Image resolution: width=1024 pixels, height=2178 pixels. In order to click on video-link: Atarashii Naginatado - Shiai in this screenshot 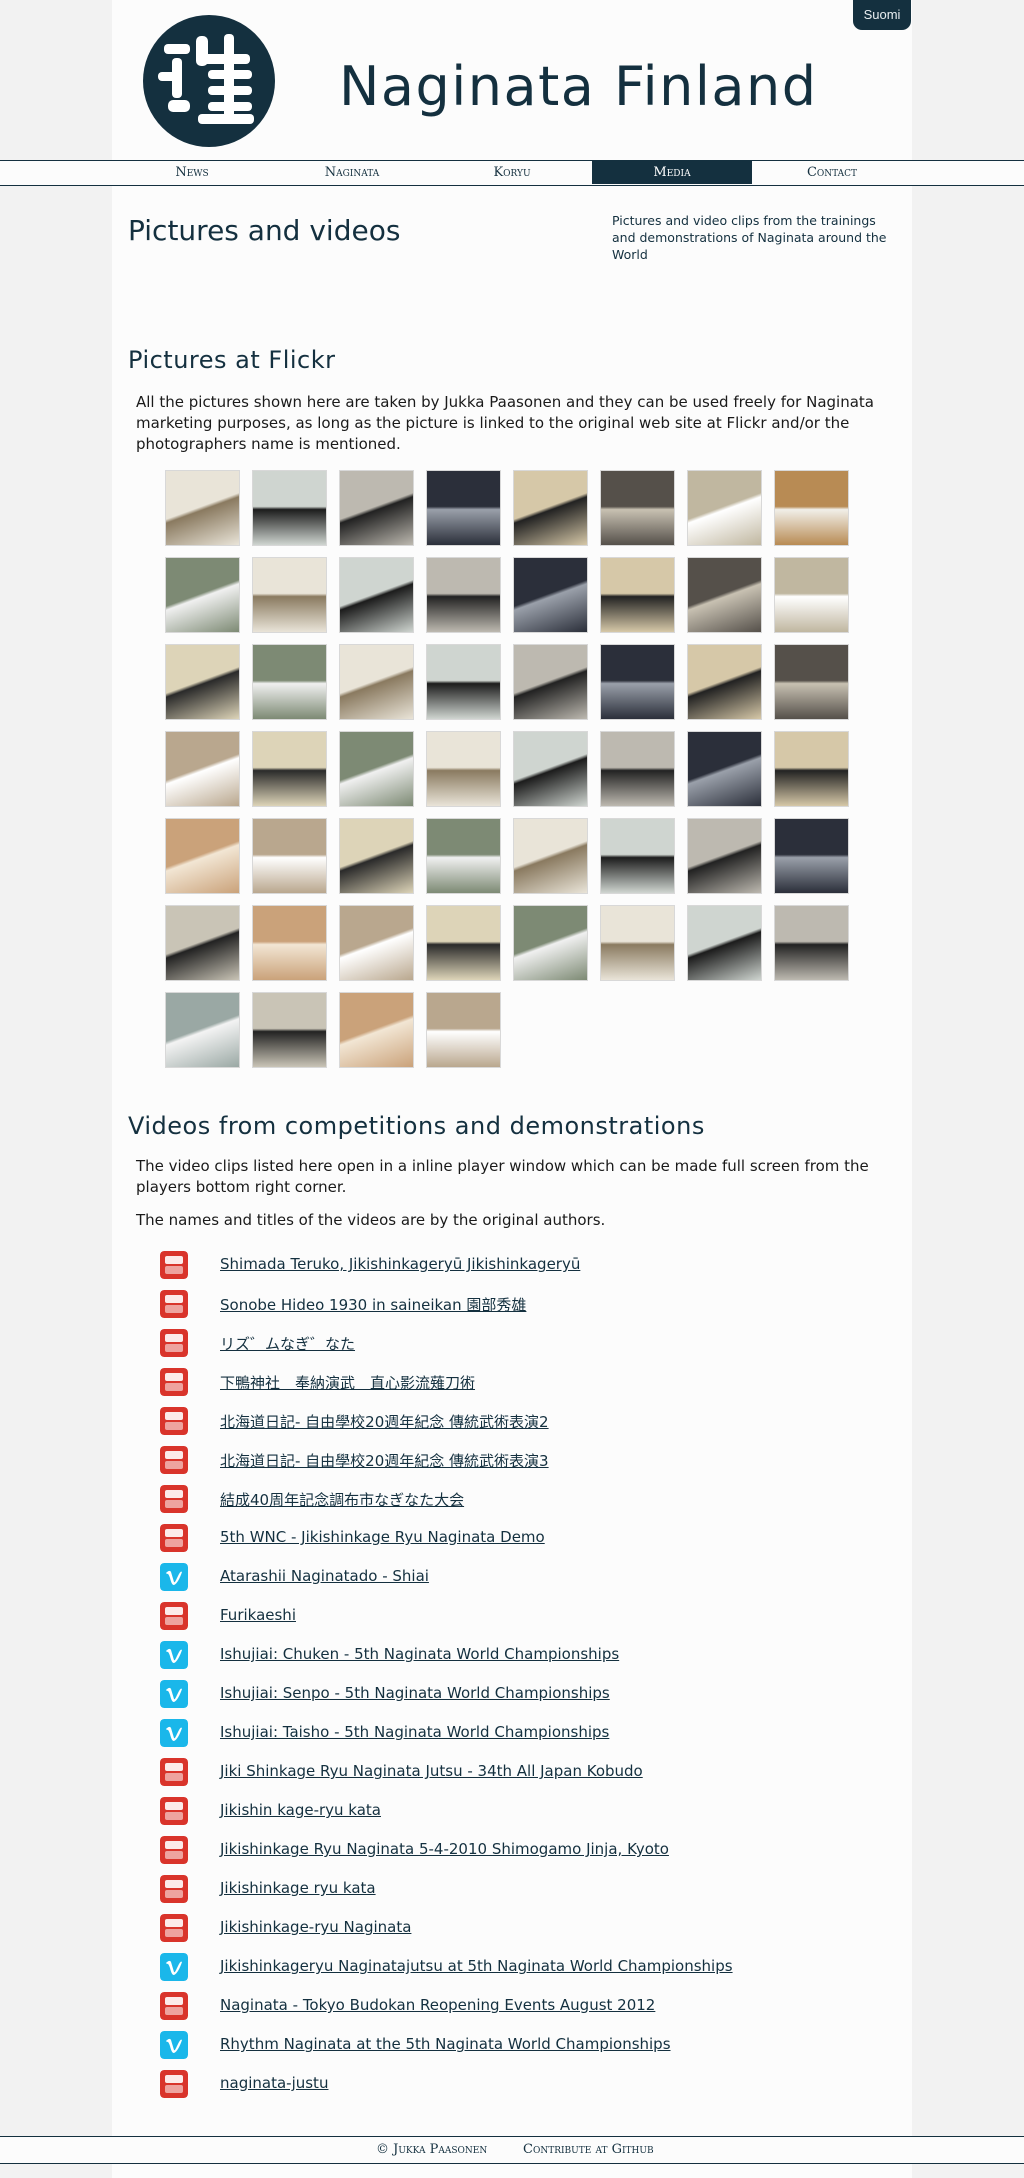, I will do `click(324, 1576)`.